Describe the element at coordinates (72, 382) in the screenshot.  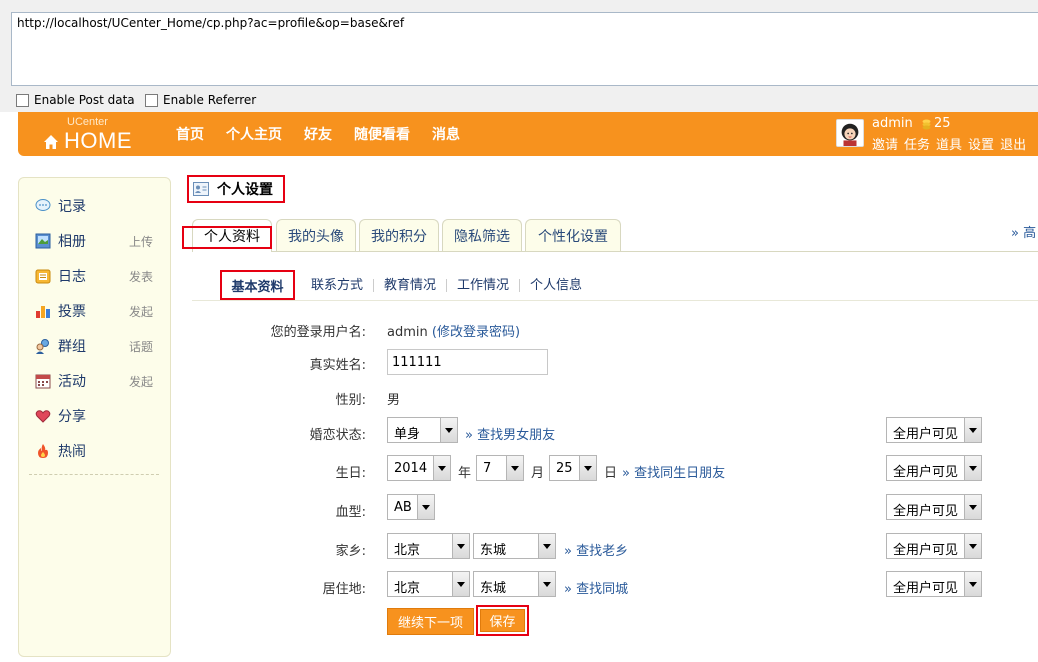
I see `sidebar-item-label: 活动` at that location.